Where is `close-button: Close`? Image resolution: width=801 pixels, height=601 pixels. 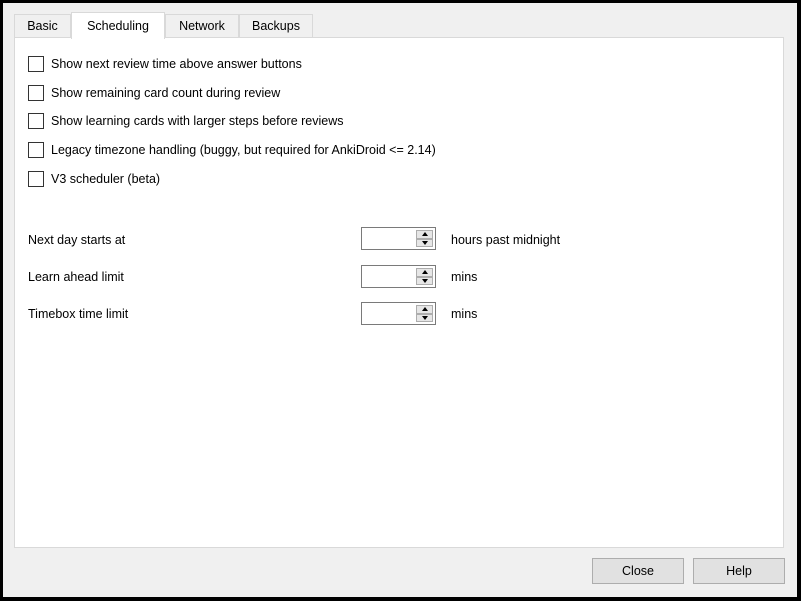 close-button: Close is located at coordinates (638, 571).